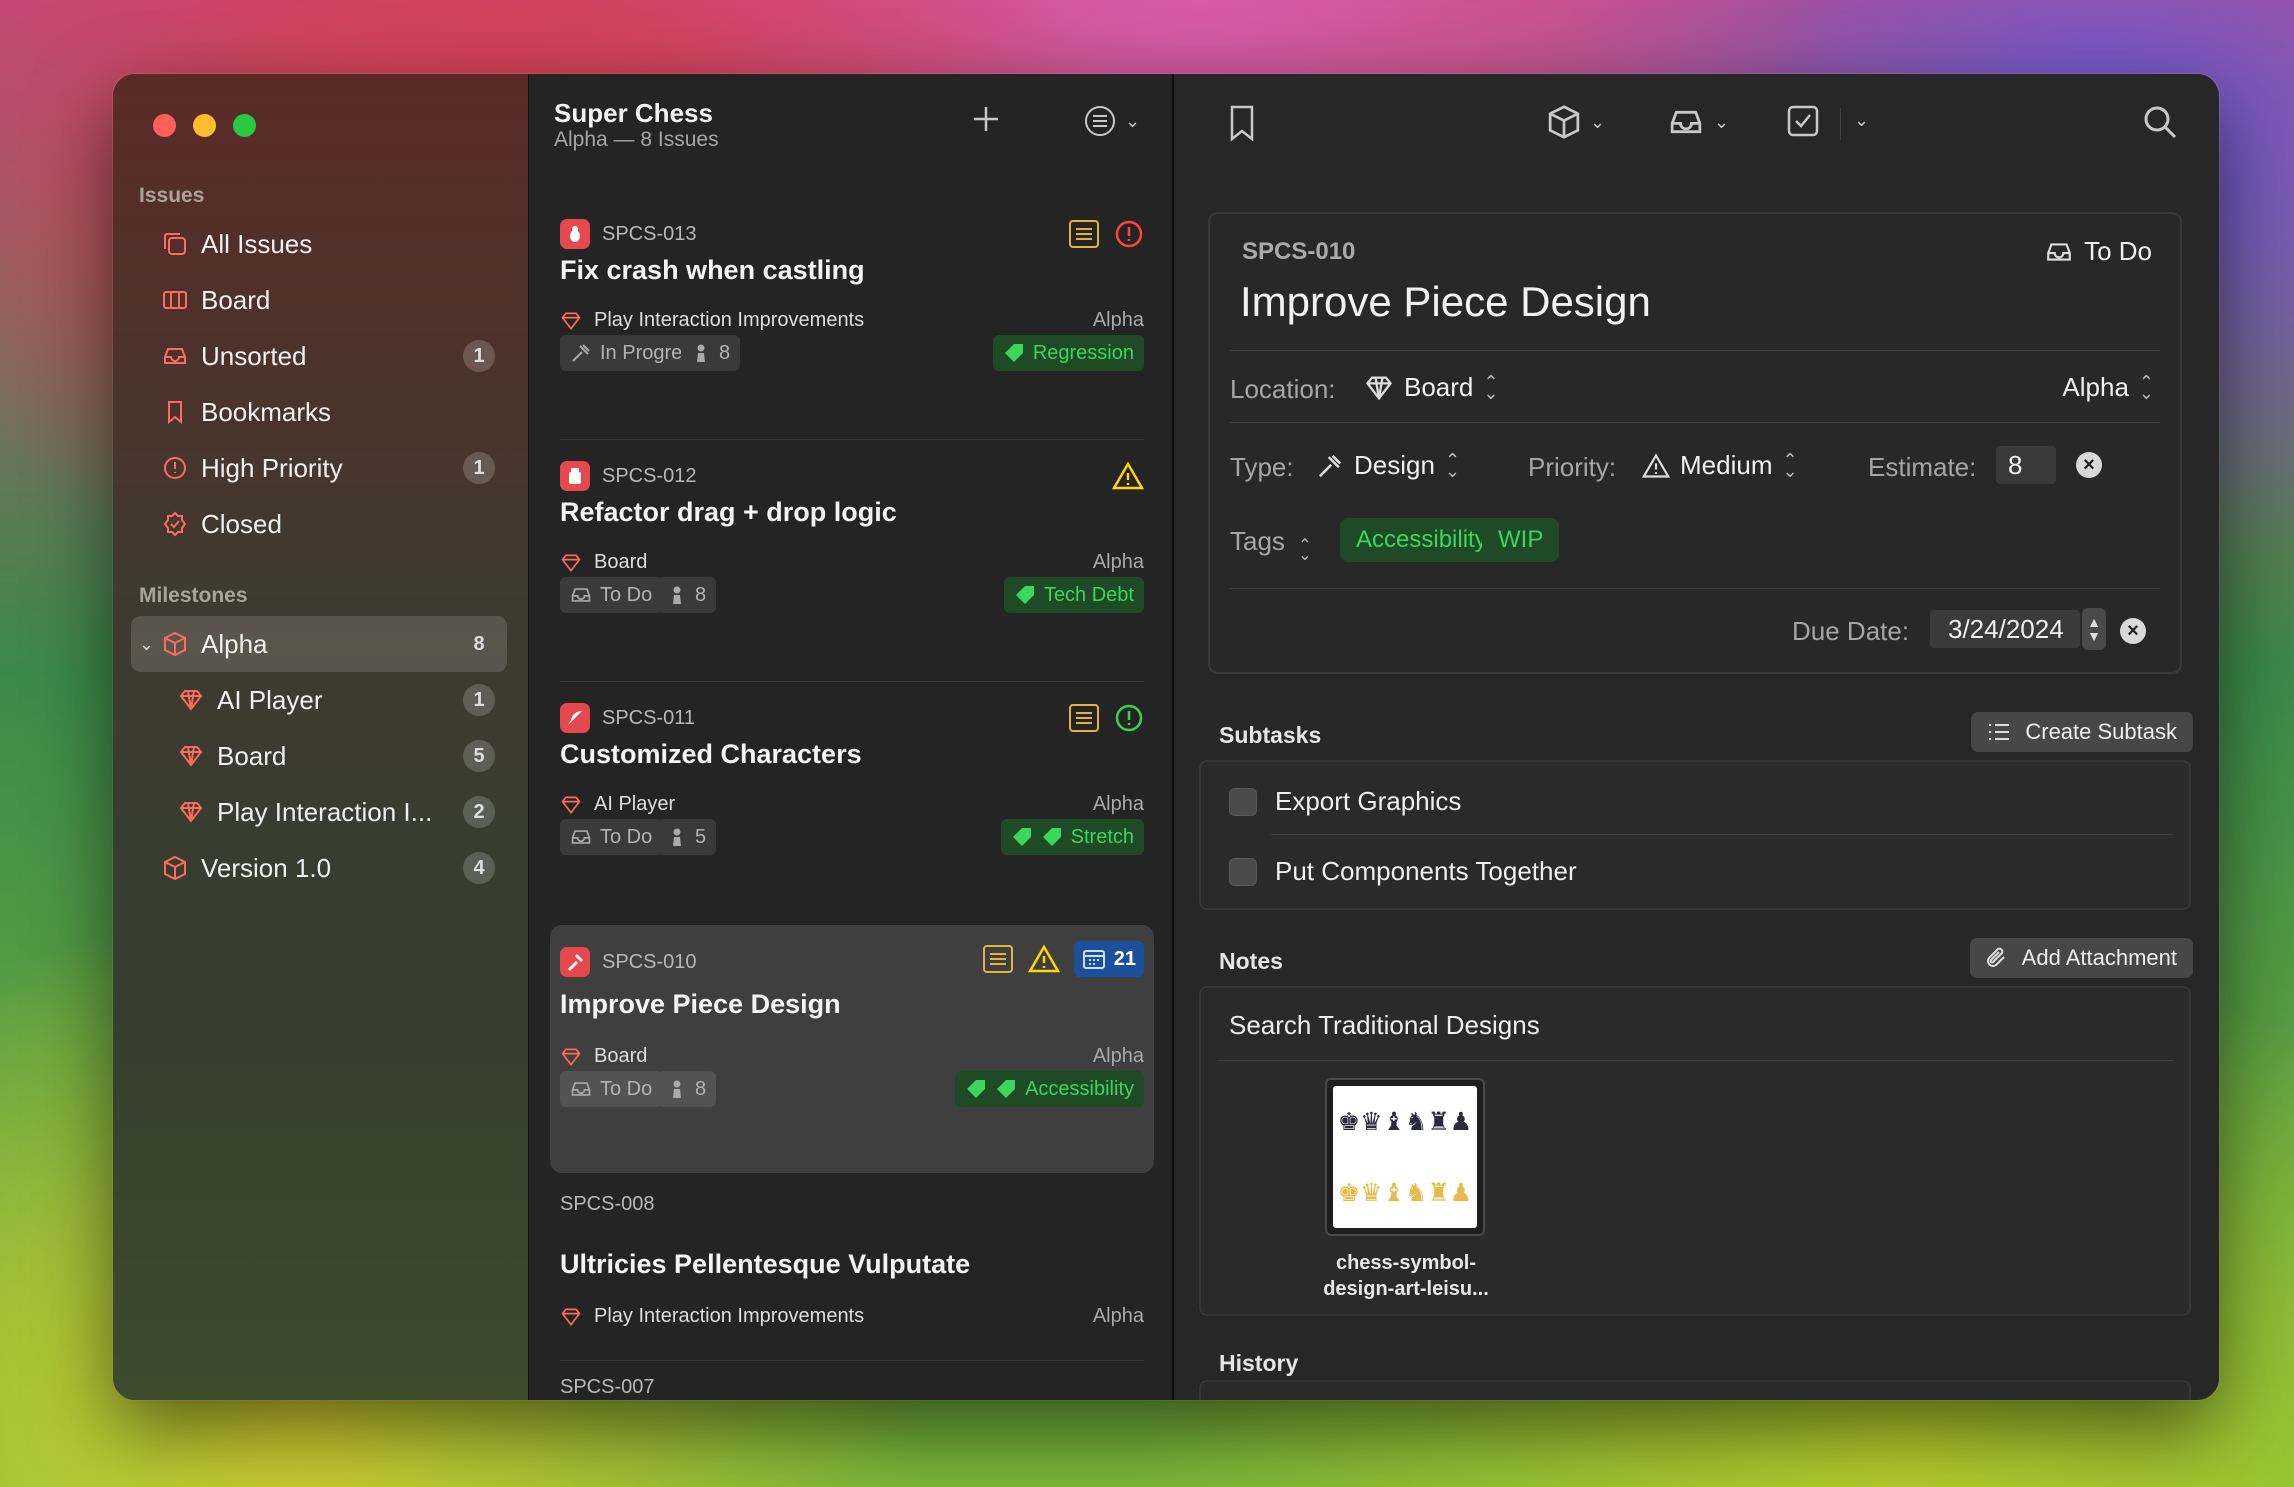 Image resolution: width=2294 pixels, height=1487 pixels. What do you see at coordinates (1922, 467) in the screenshot?
I see `estimate-label: Estimate:` at bounding box center [1922, 467].